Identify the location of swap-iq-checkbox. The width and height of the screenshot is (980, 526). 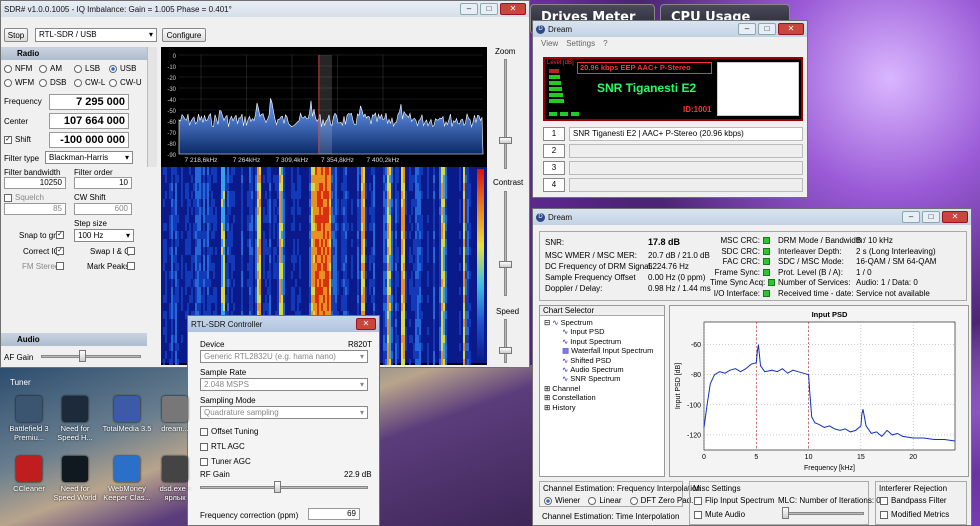
(131, 251).